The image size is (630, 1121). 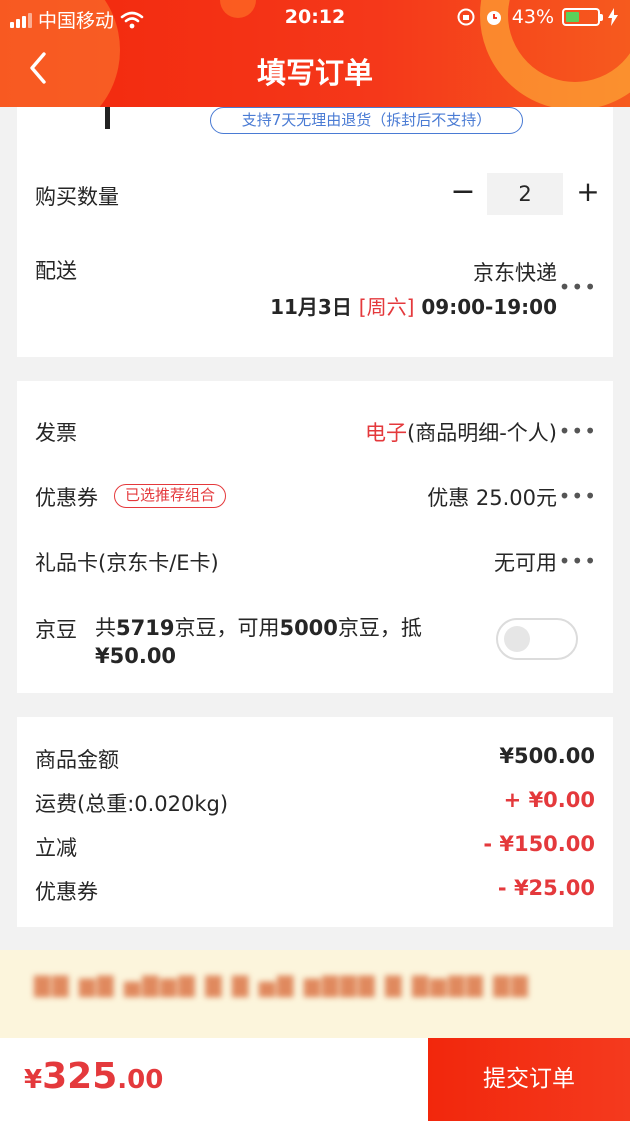 I want to click on summary-value: - ¥25.00, so click(x=546, y=888).